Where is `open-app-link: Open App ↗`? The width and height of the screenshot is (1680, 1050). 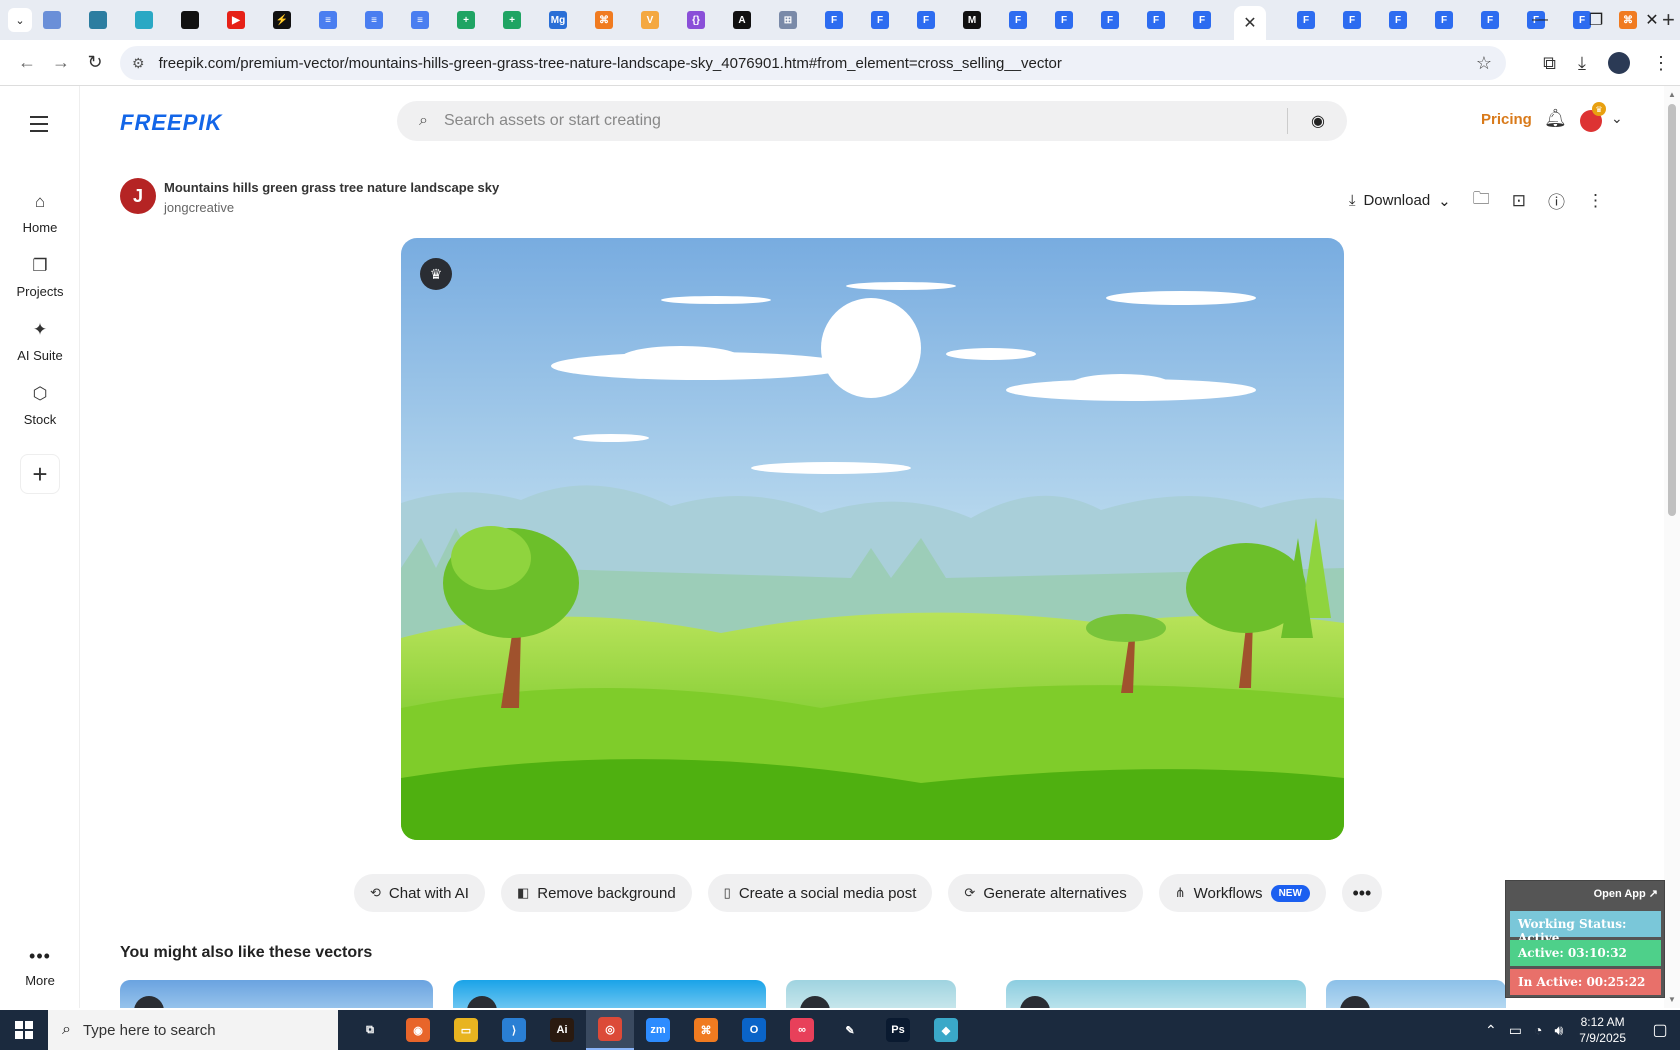
open-app-link: Open App ↗ is located at coordinates (1626, 893).